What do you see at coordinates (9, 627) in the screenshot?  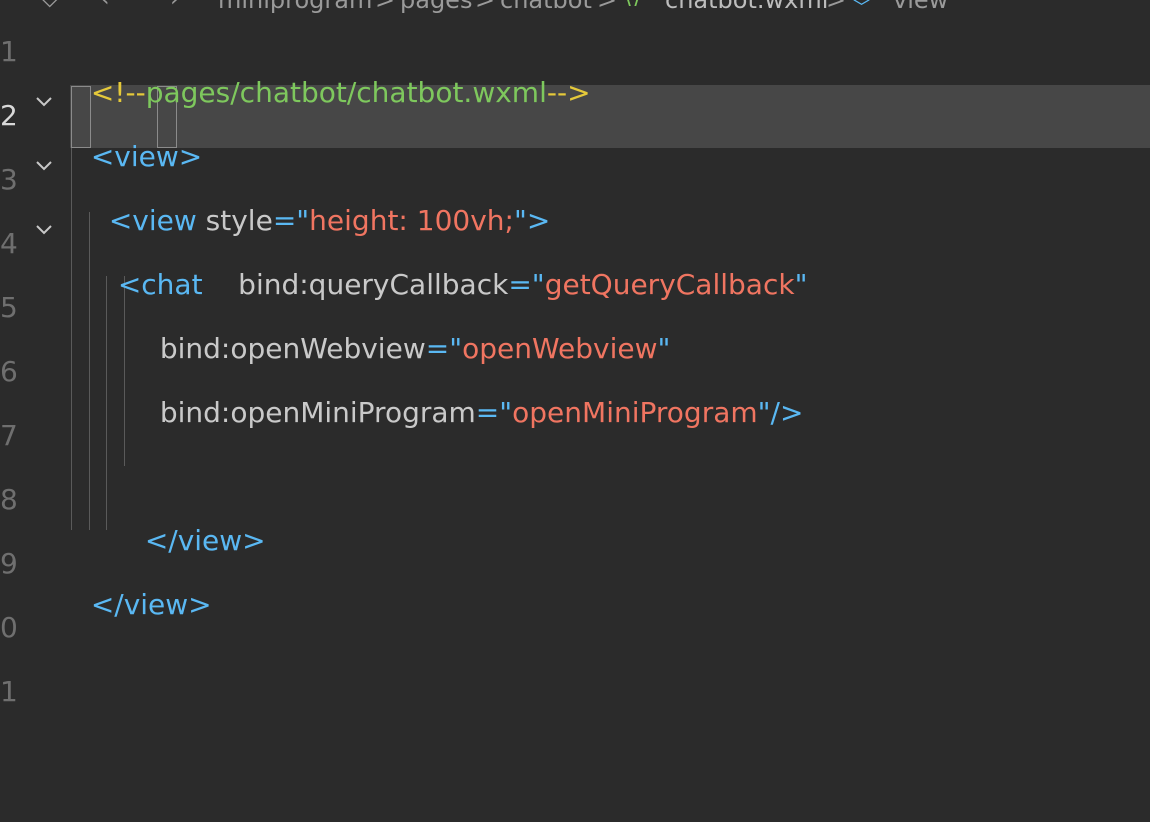 I see `line-number: 0` at bounding box center [9, 627].